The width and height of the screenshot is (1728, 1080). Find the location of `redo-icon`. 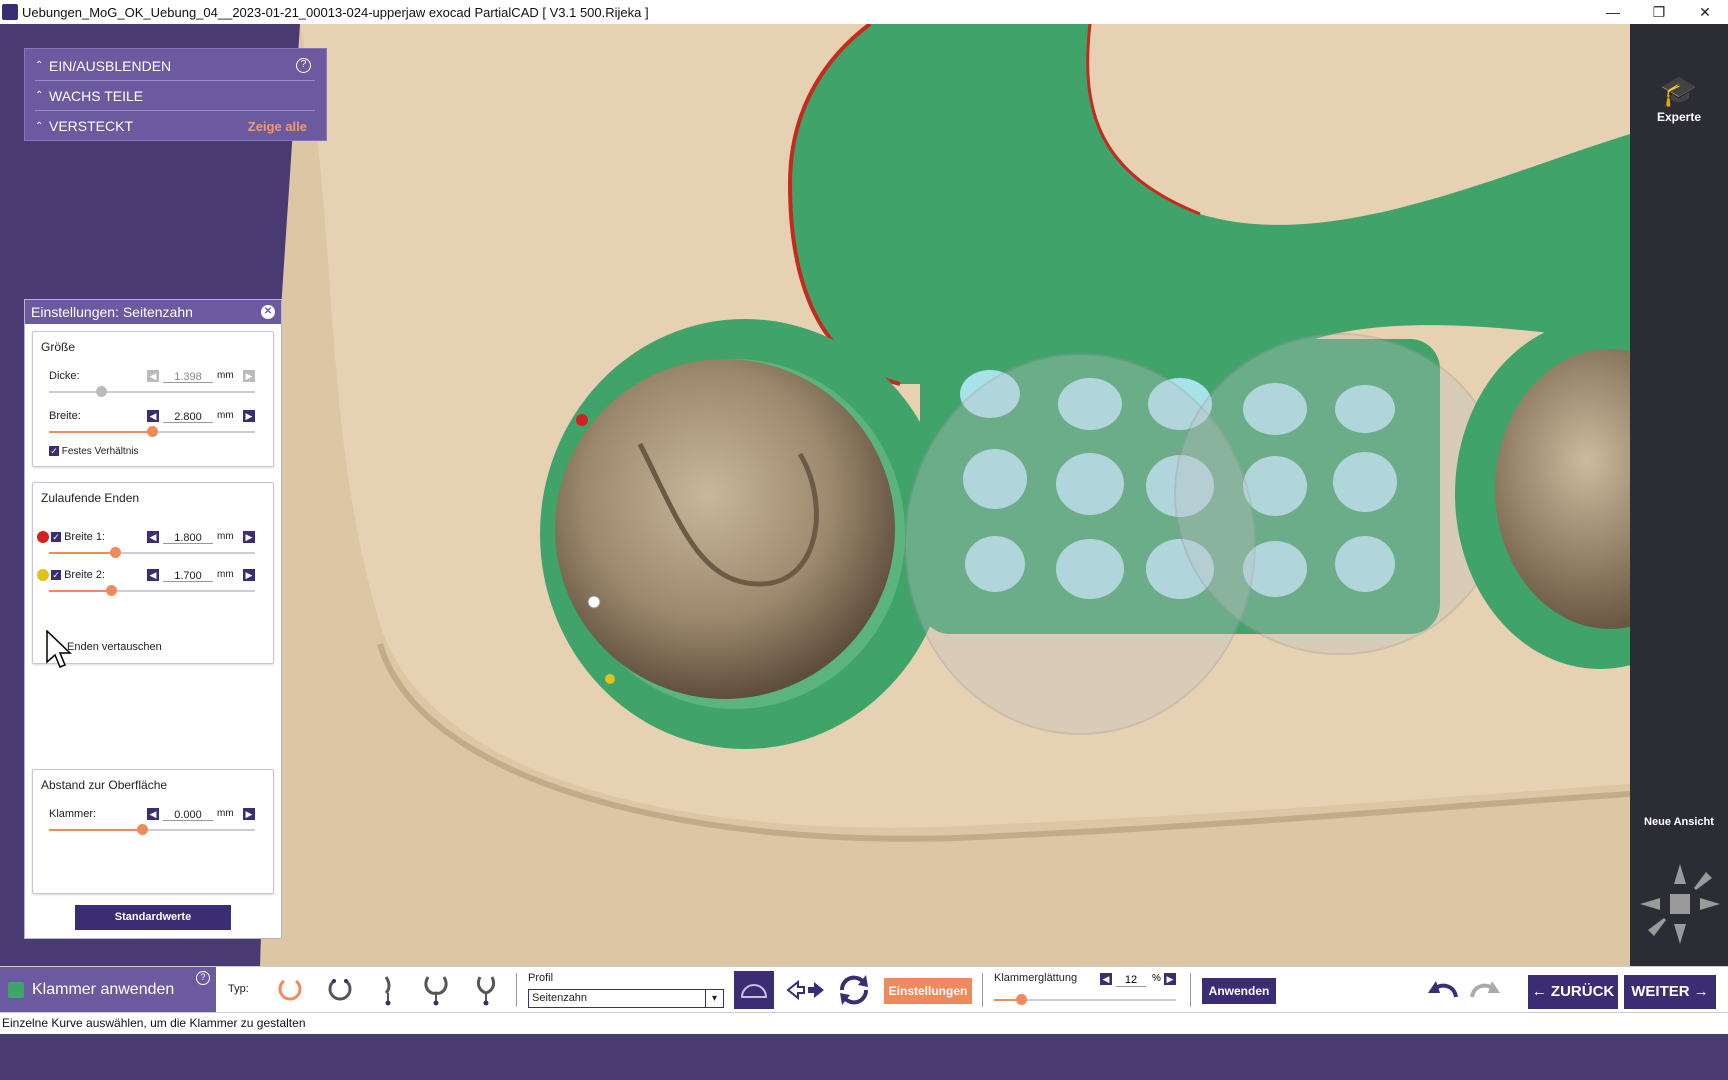

redo-icon is located at coordinates (1484, 990).